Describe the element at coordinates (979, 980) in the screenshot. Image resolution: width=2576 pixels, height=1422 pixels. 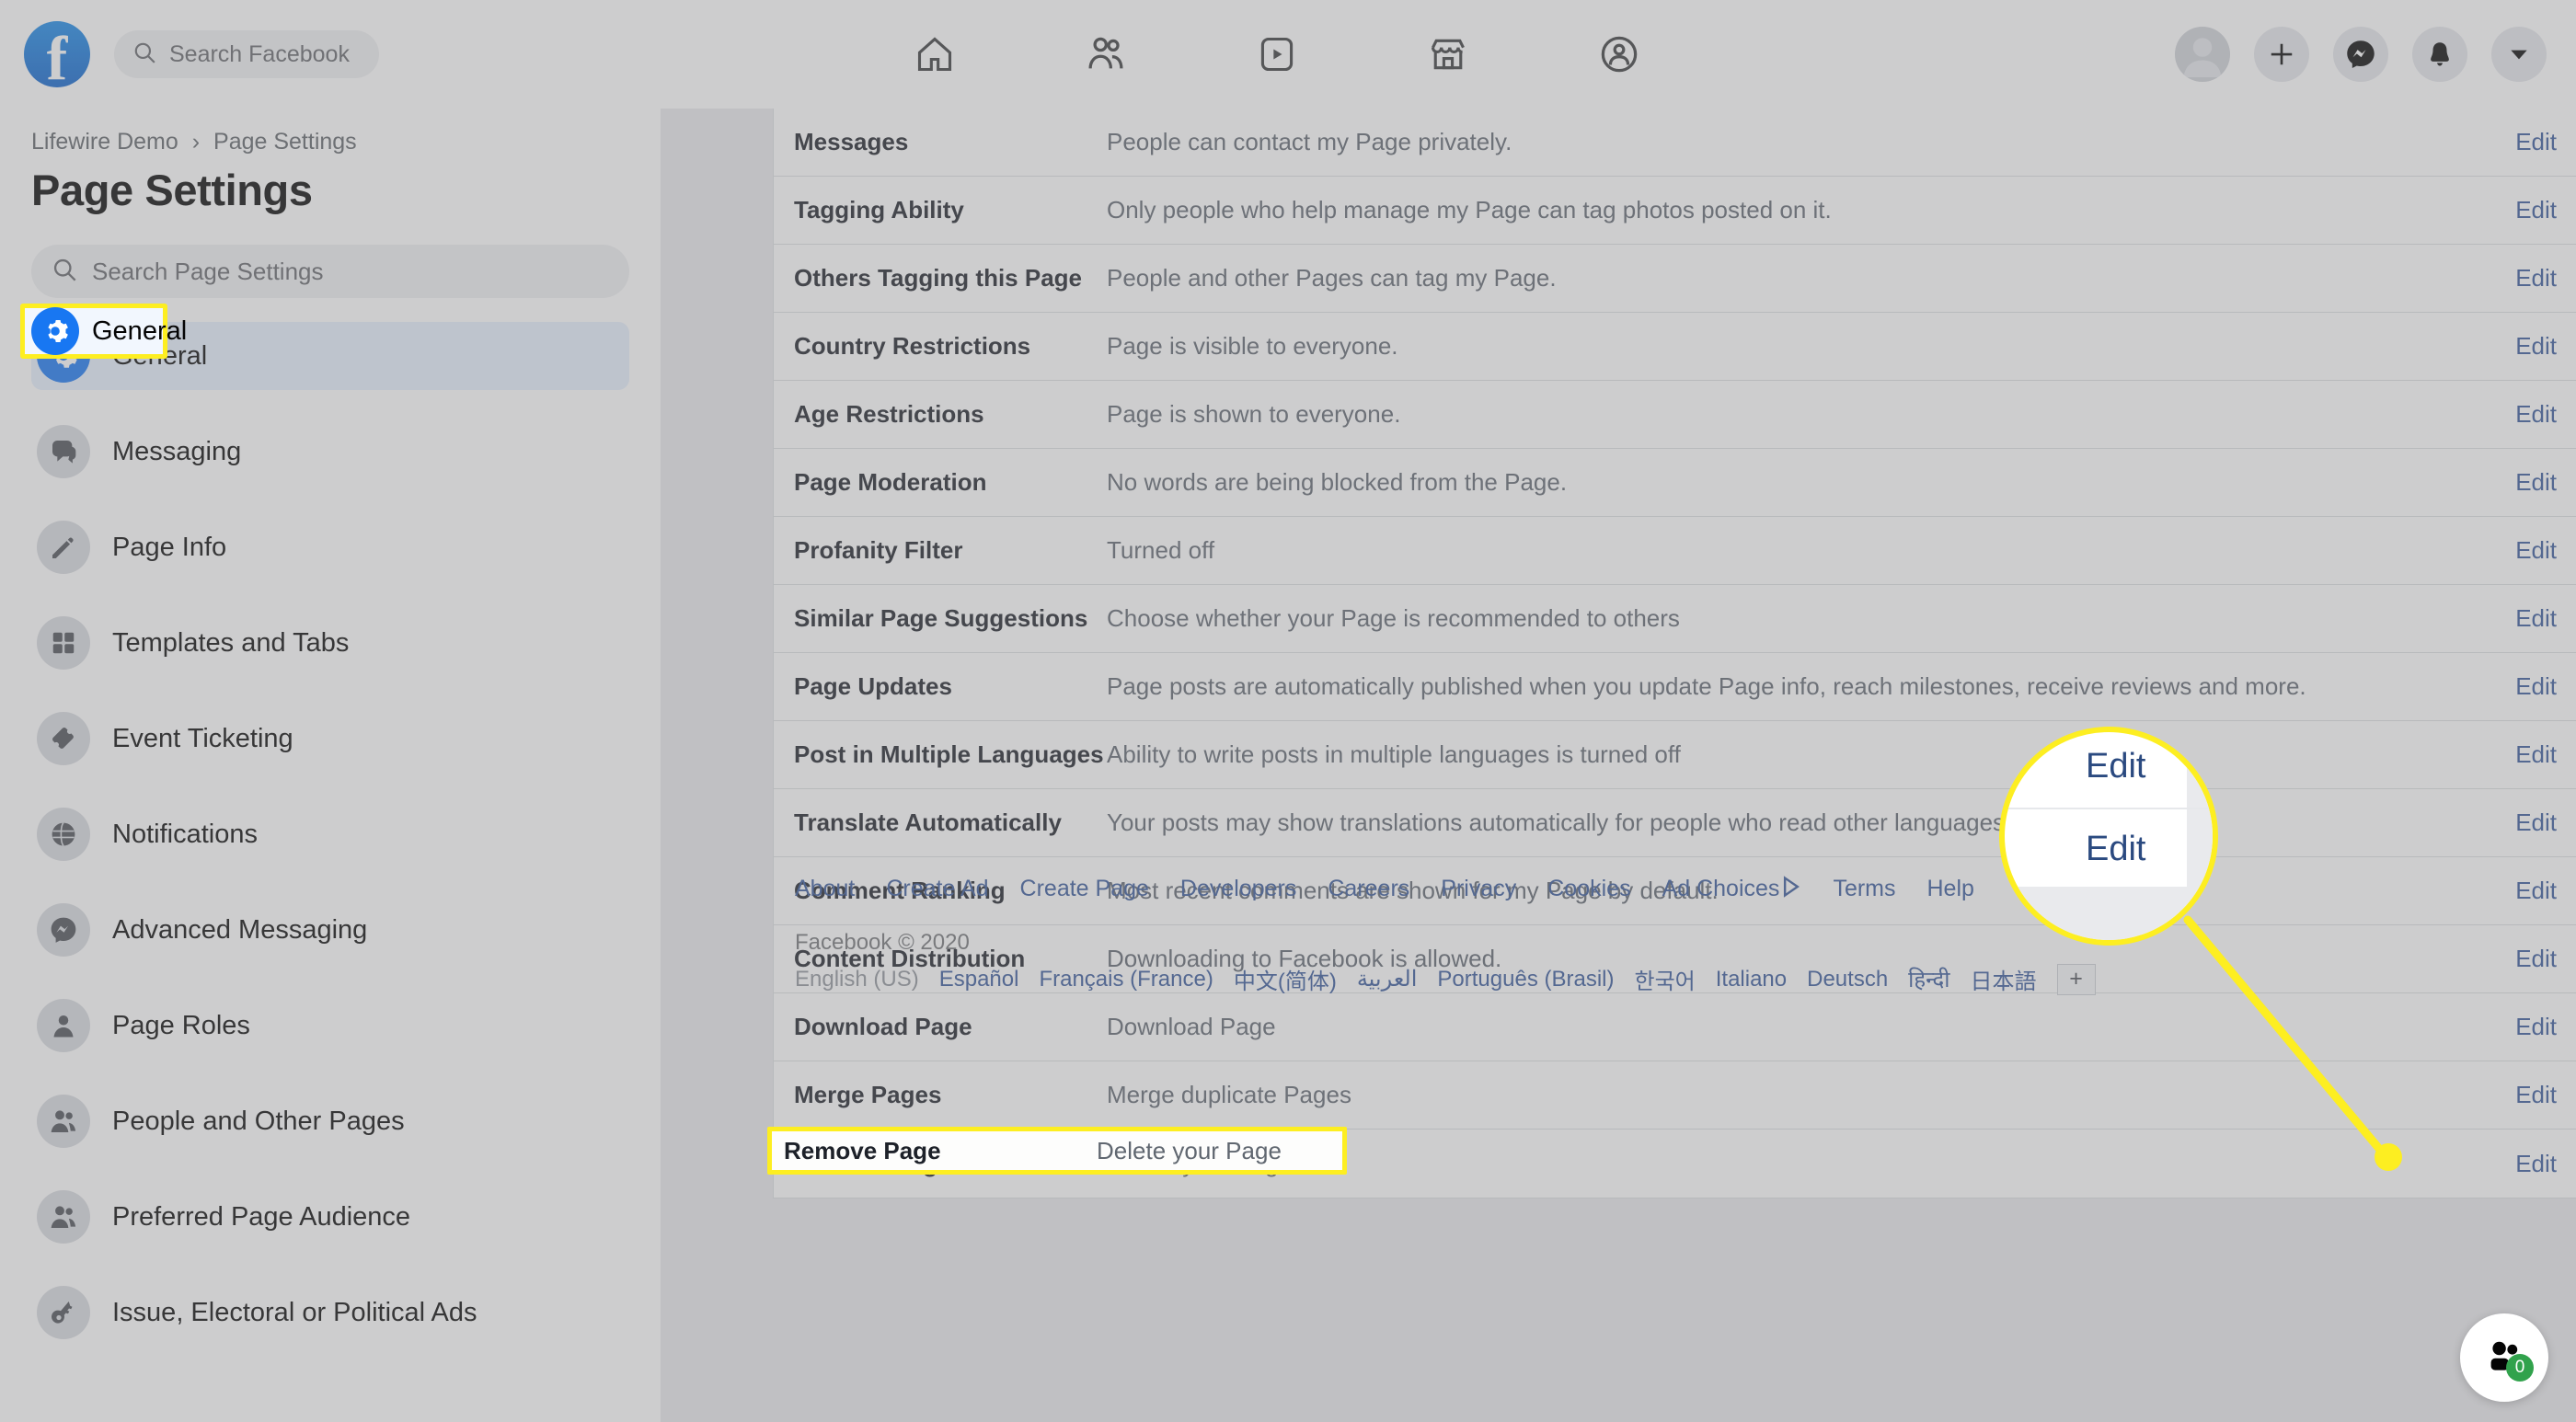
I see `language-option: Español` at that location.